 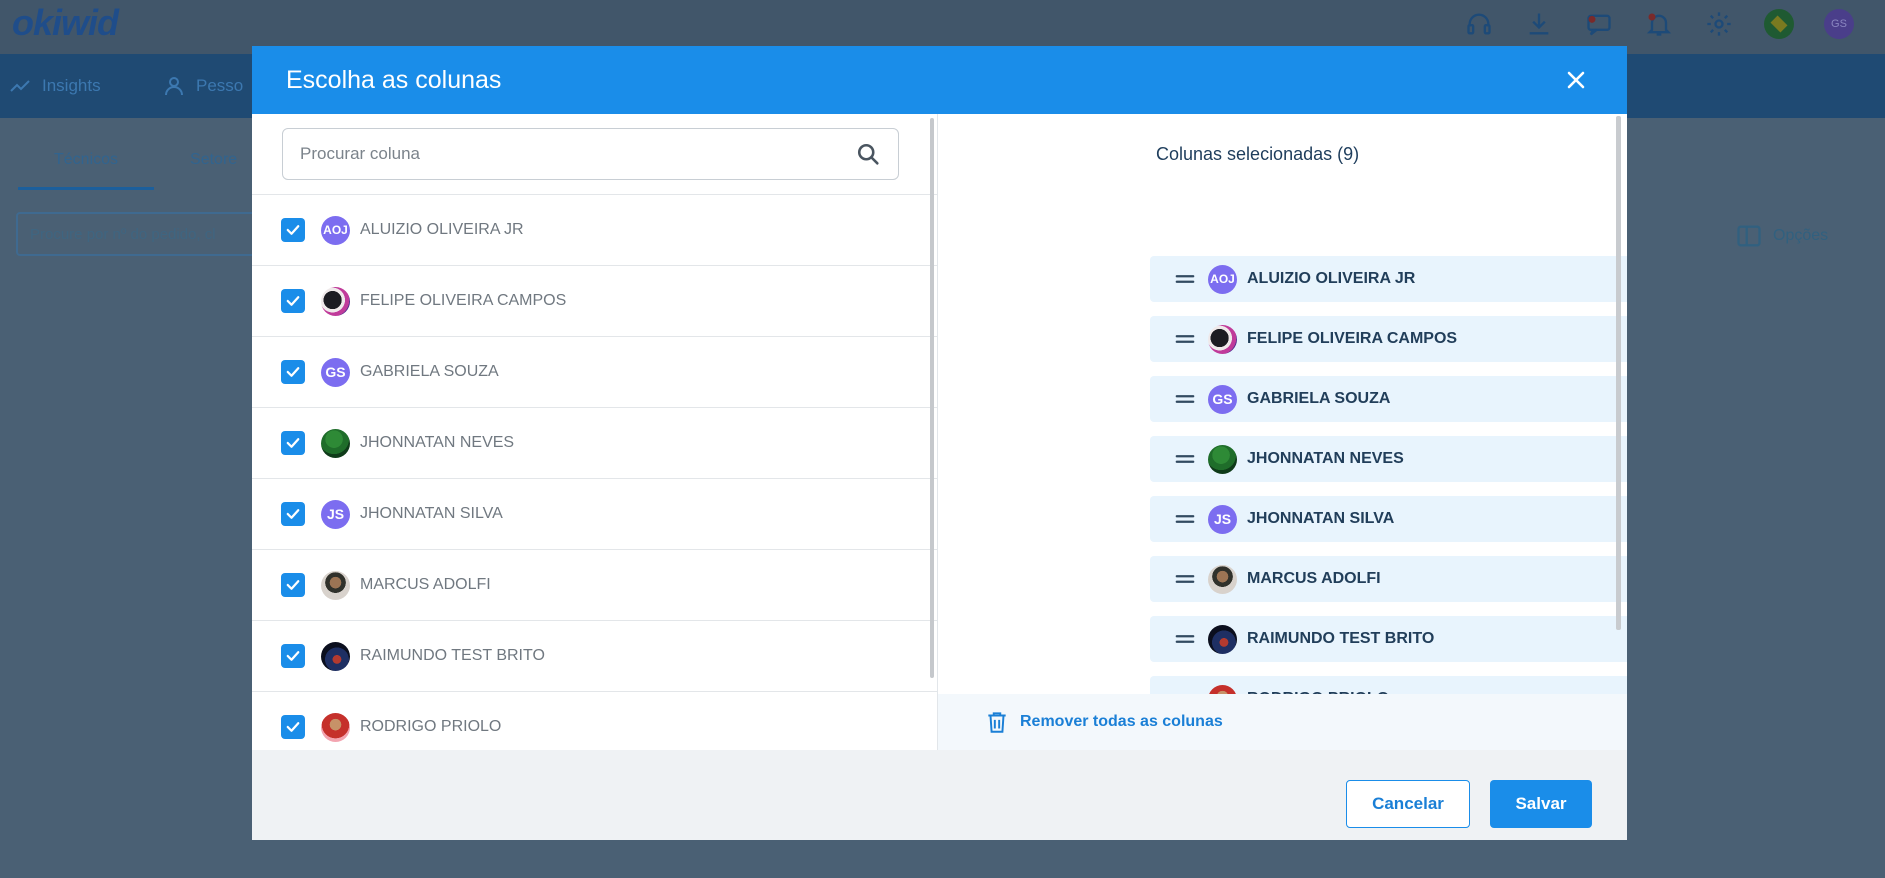 What do you see at coordinates (429, 371) in the screenshot?
I see `column-option-label: GABRIELA SOUZA` at bounding box center [429, 371].